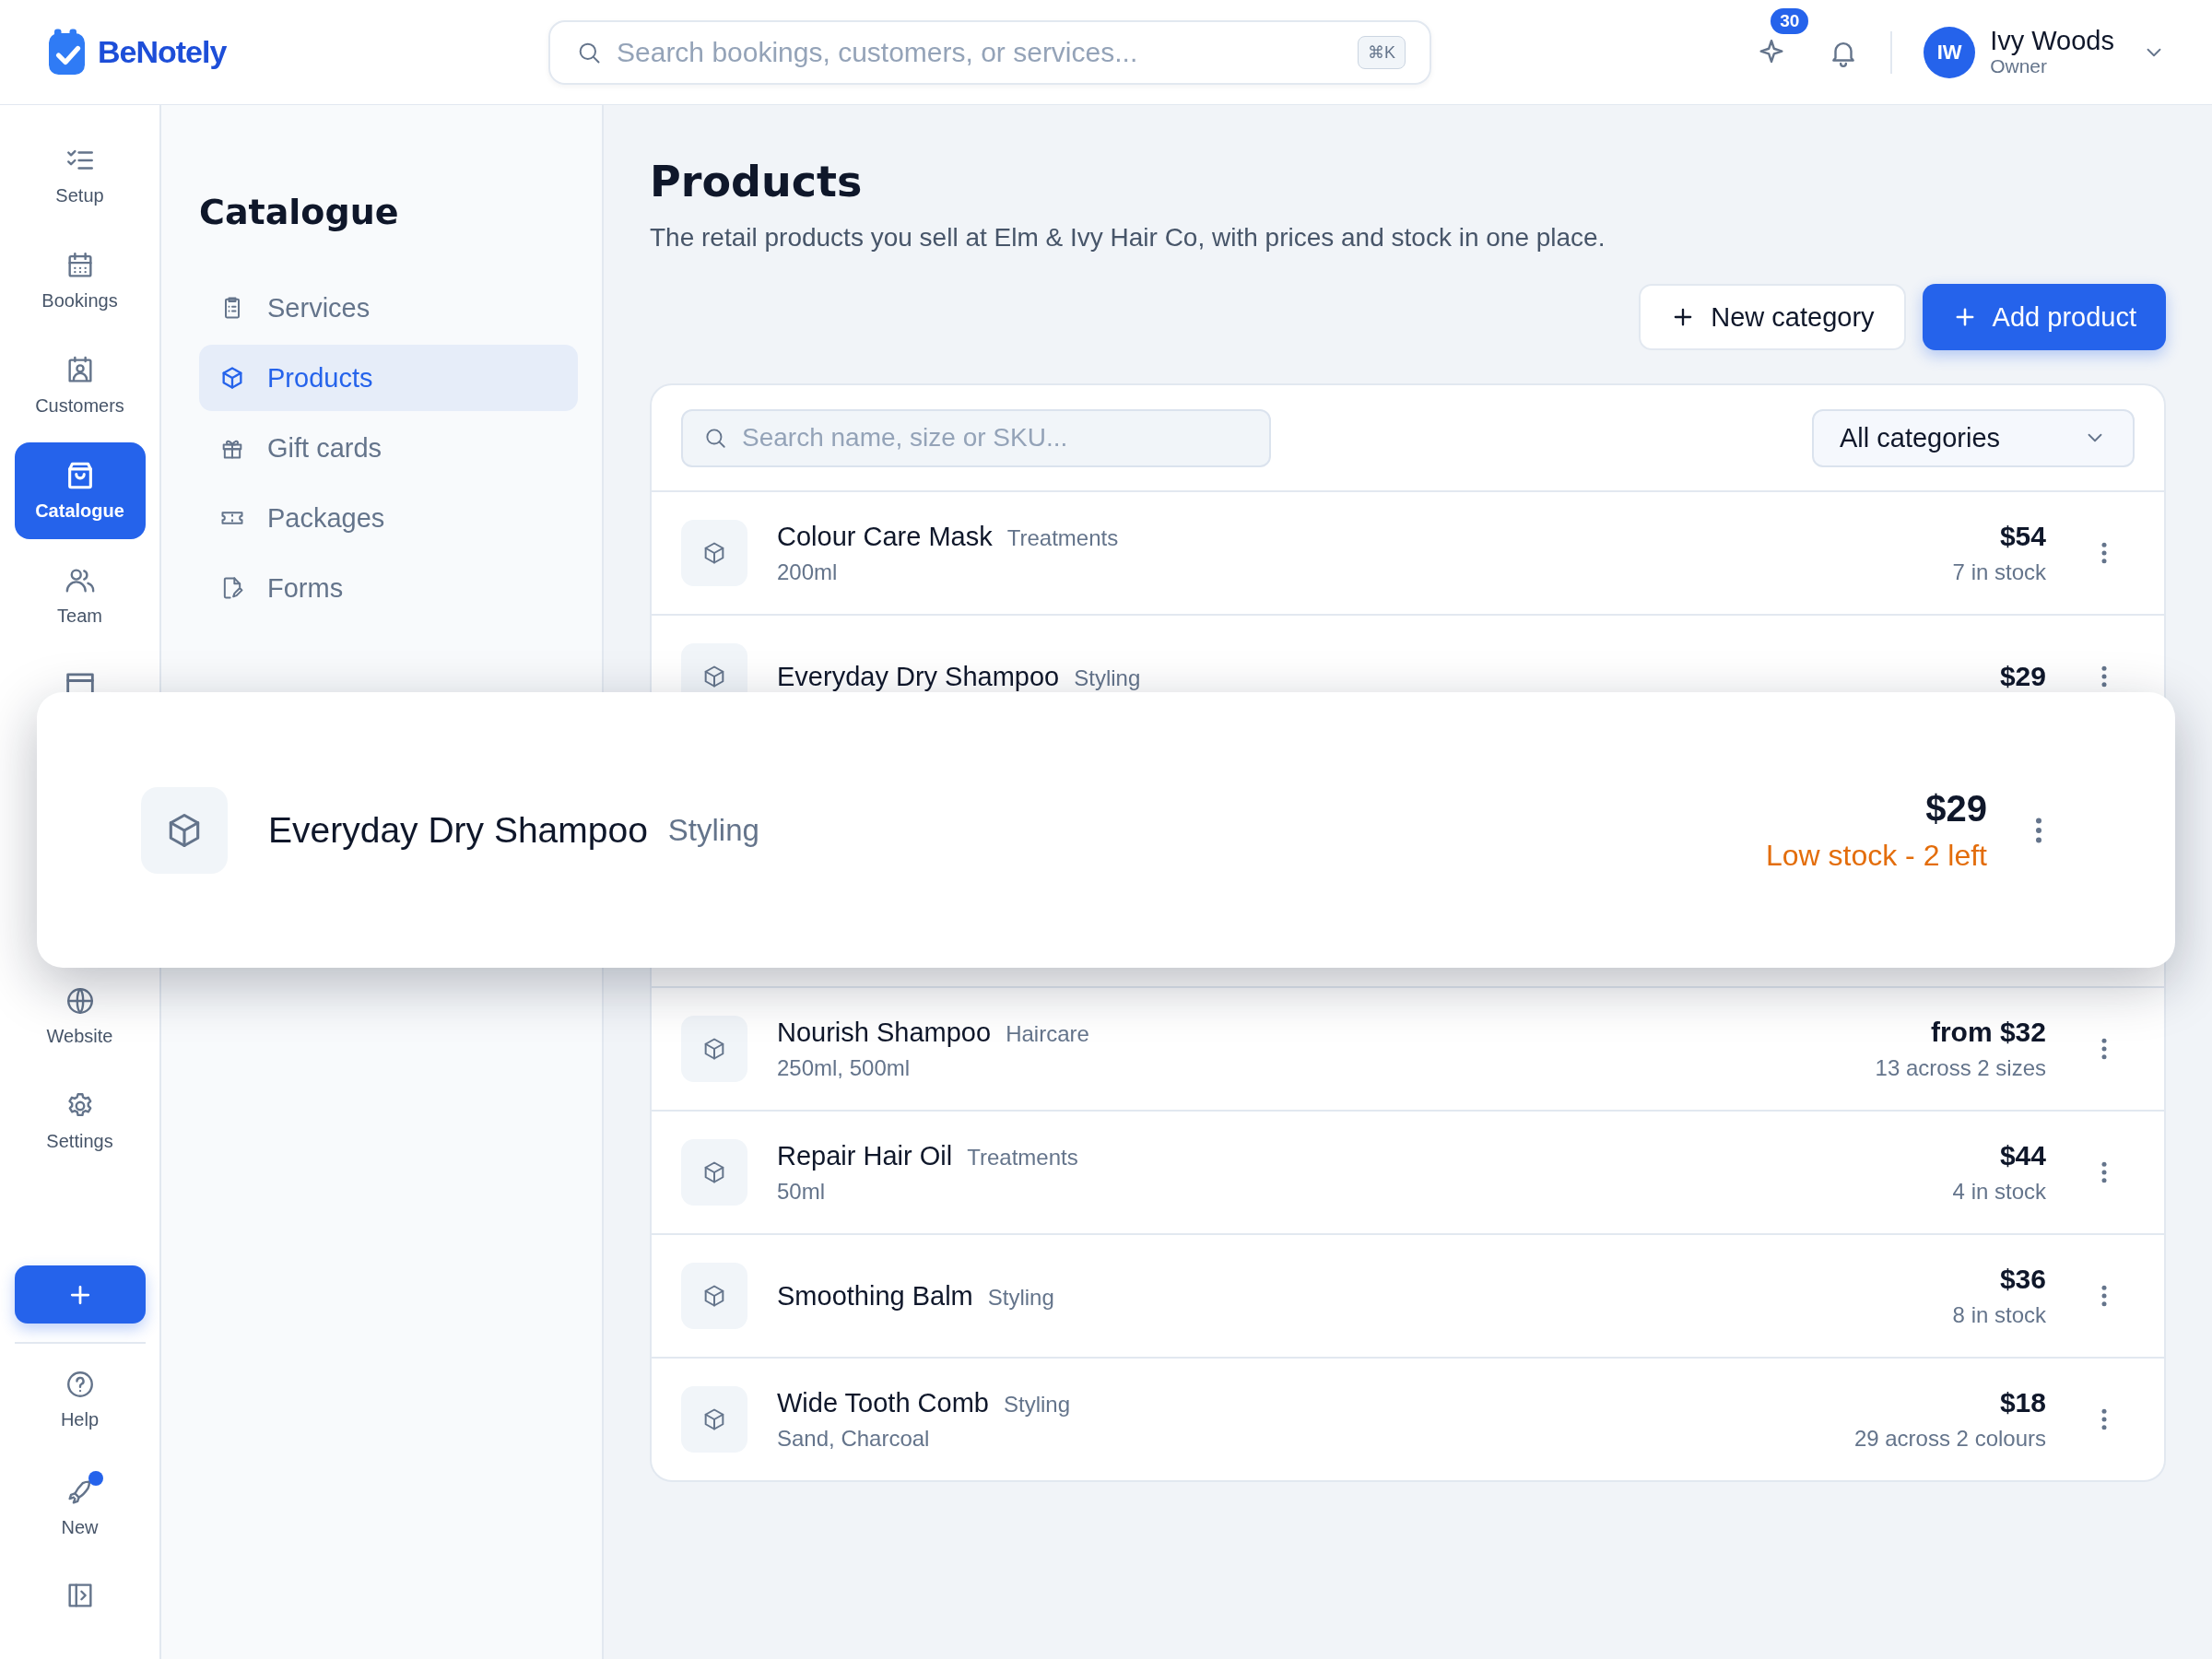  I want to click on rail-item: Team, so click(80, 595).